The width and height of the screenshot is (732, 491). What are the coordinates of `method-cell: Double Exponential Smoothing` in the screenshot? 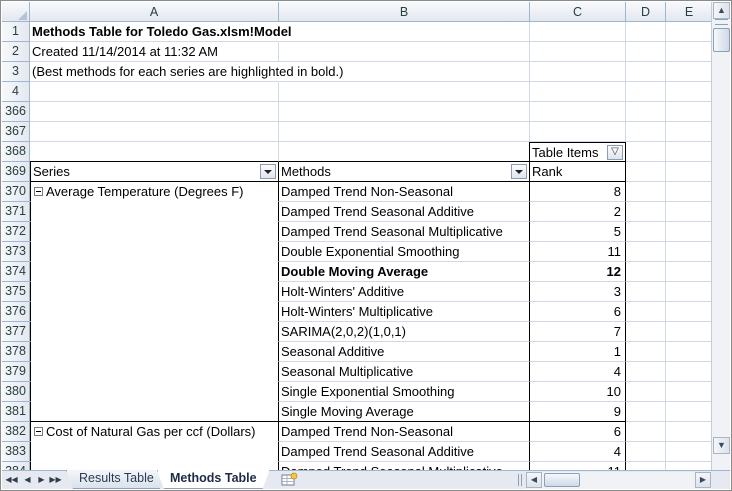 It's located at (404, 252).